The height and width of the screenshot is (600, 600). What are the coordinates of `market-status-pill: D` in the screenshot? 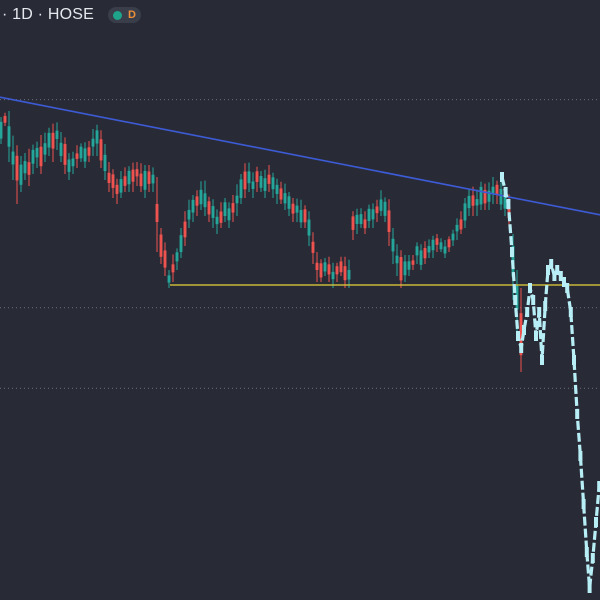 It's located at (125, 15).